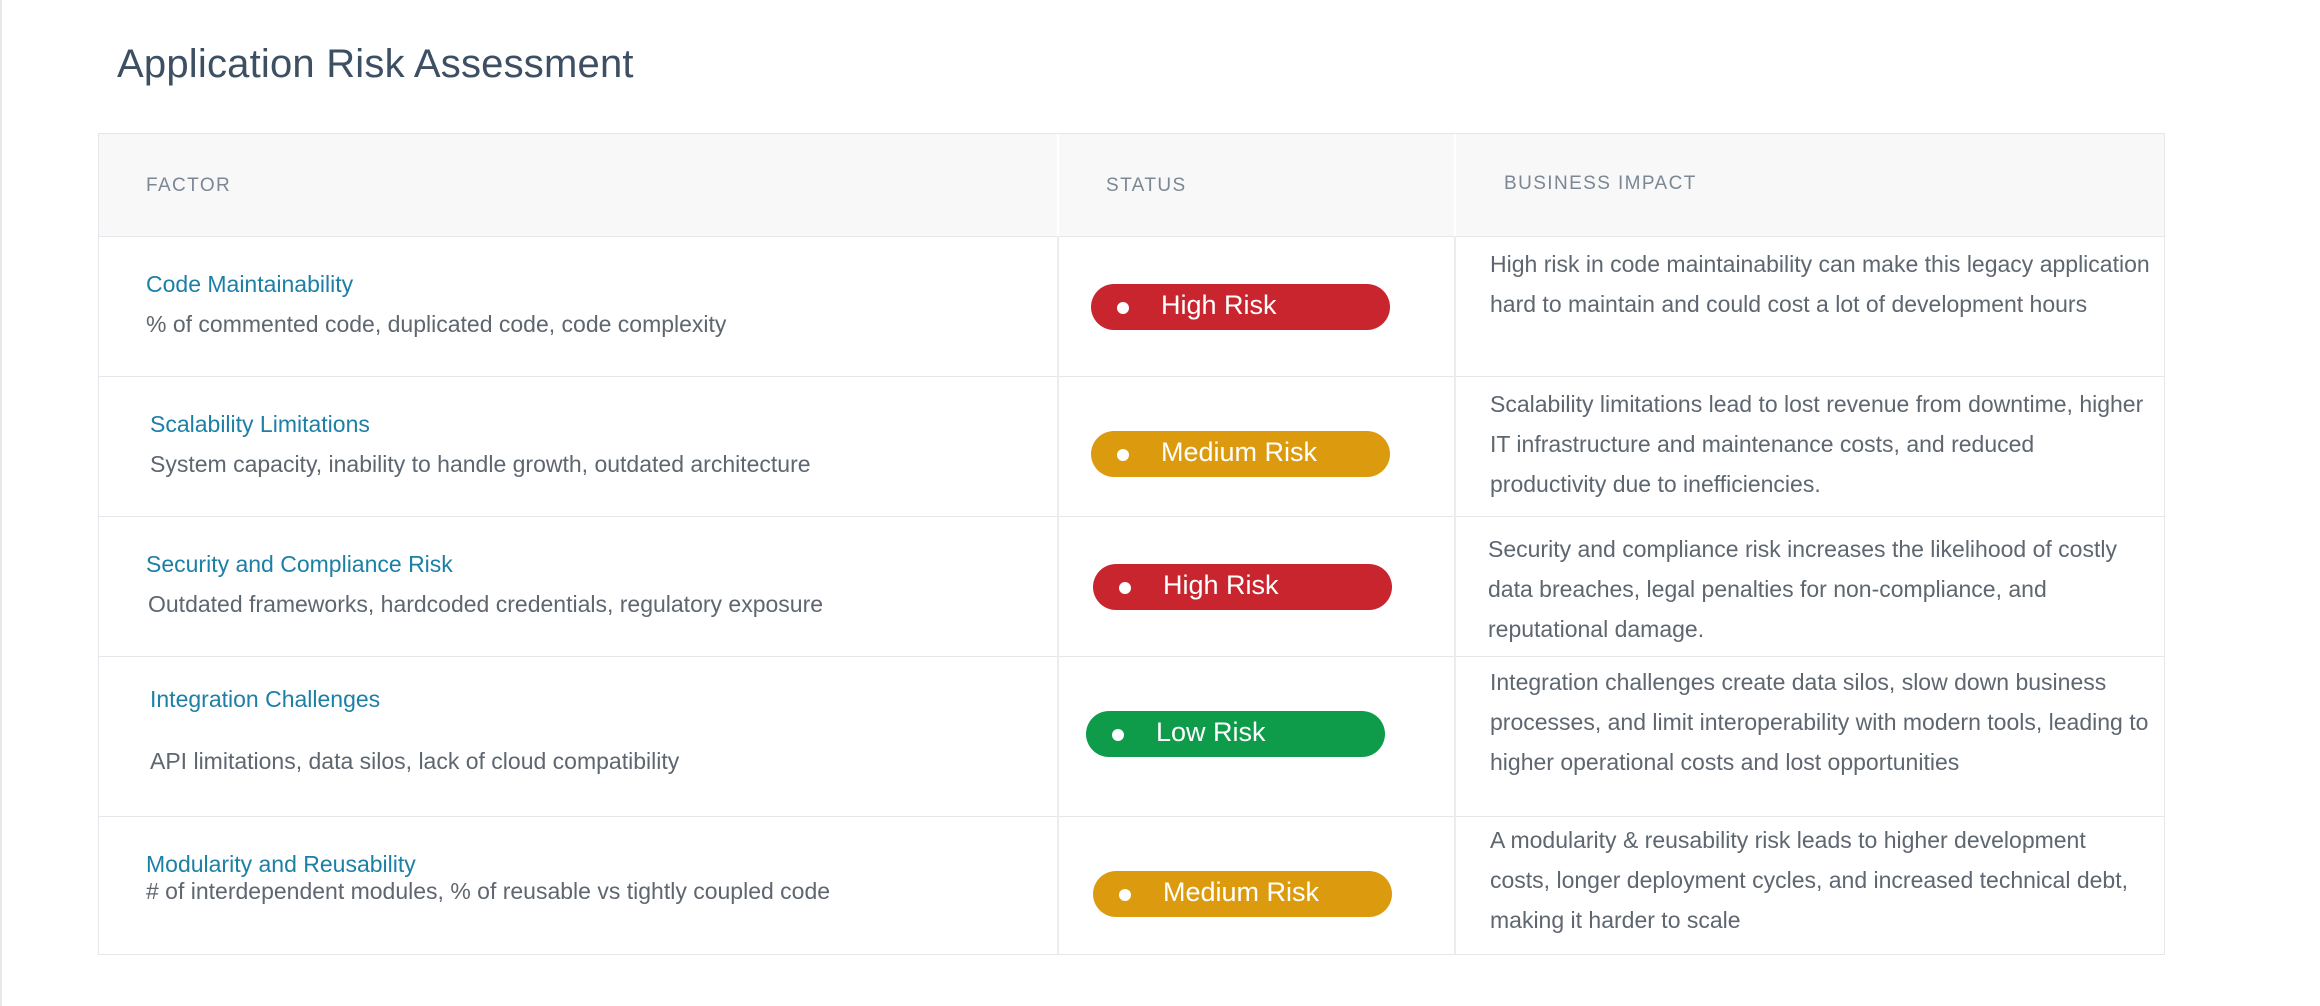 The height and width of the screenshot is (1006, 2320). What do you see at coordinates (1600, 183) in the screenshot?
I see `header-business-impact: BUSINESS IMPACT` at bounding box center [1600, 183].